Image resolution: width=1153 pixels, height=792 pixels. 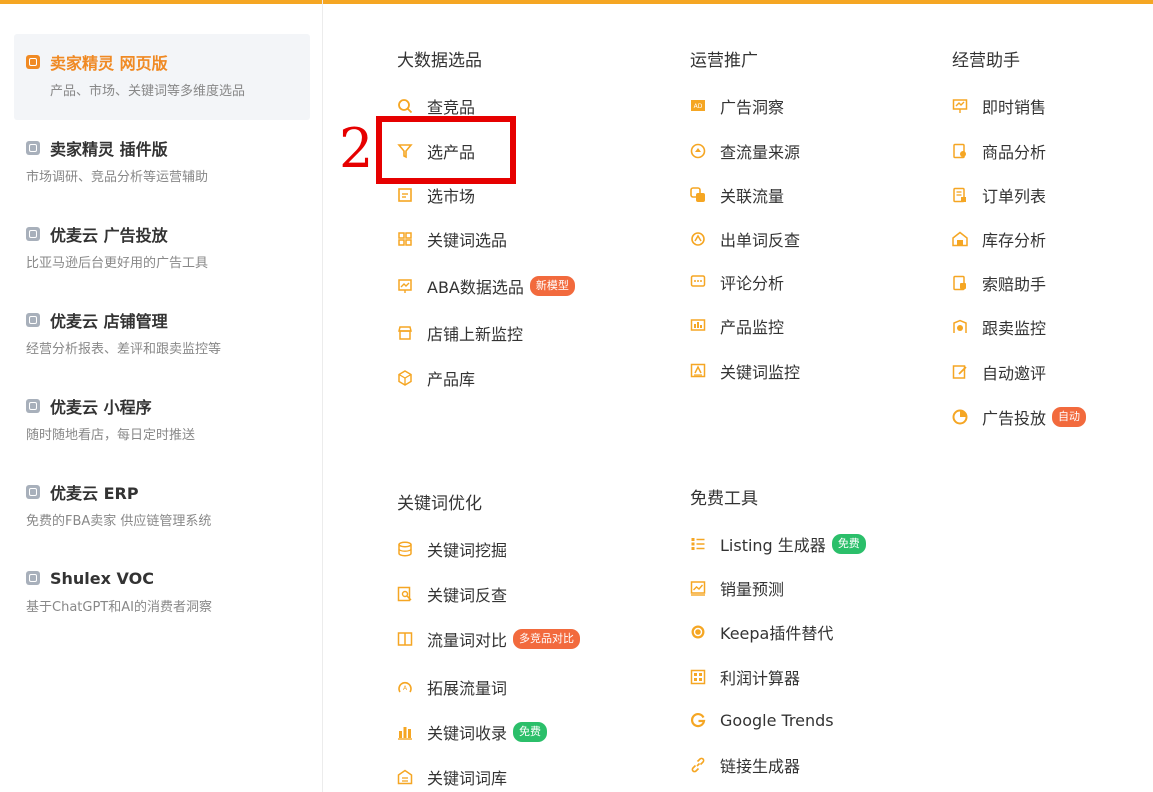 I want to click on comment-icon, so click(x=698, y=282).